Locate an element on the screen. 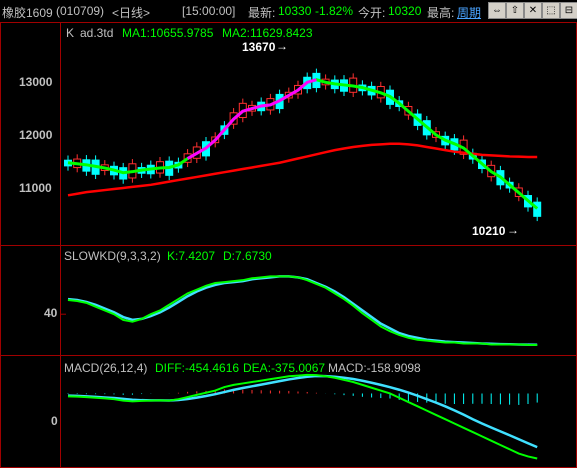  kd-k-line is located at coordinates (302, 311).